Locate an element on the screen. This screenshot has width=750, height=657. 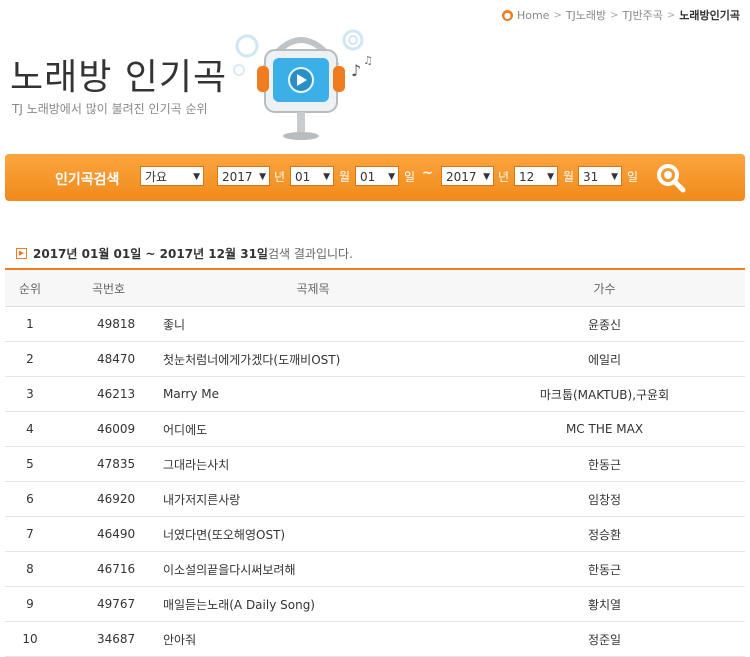
artist-cell: 임창정 is located at coordinates (604, 499).